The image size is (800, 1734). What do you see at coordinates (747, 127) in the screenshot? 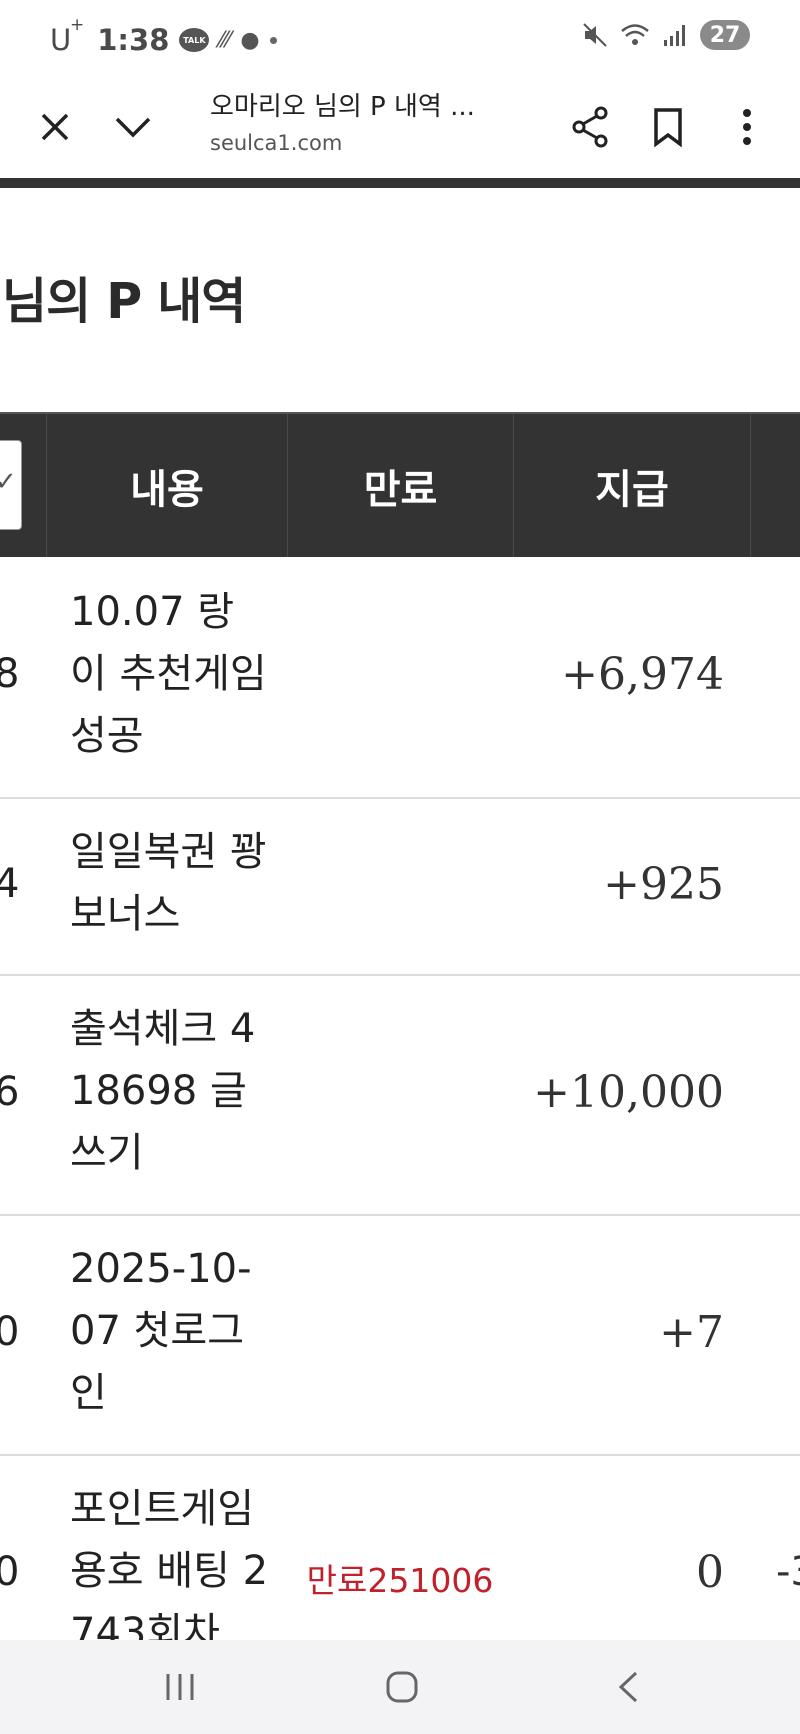
I see `more-options-icon` at bounding box center [747, 127].